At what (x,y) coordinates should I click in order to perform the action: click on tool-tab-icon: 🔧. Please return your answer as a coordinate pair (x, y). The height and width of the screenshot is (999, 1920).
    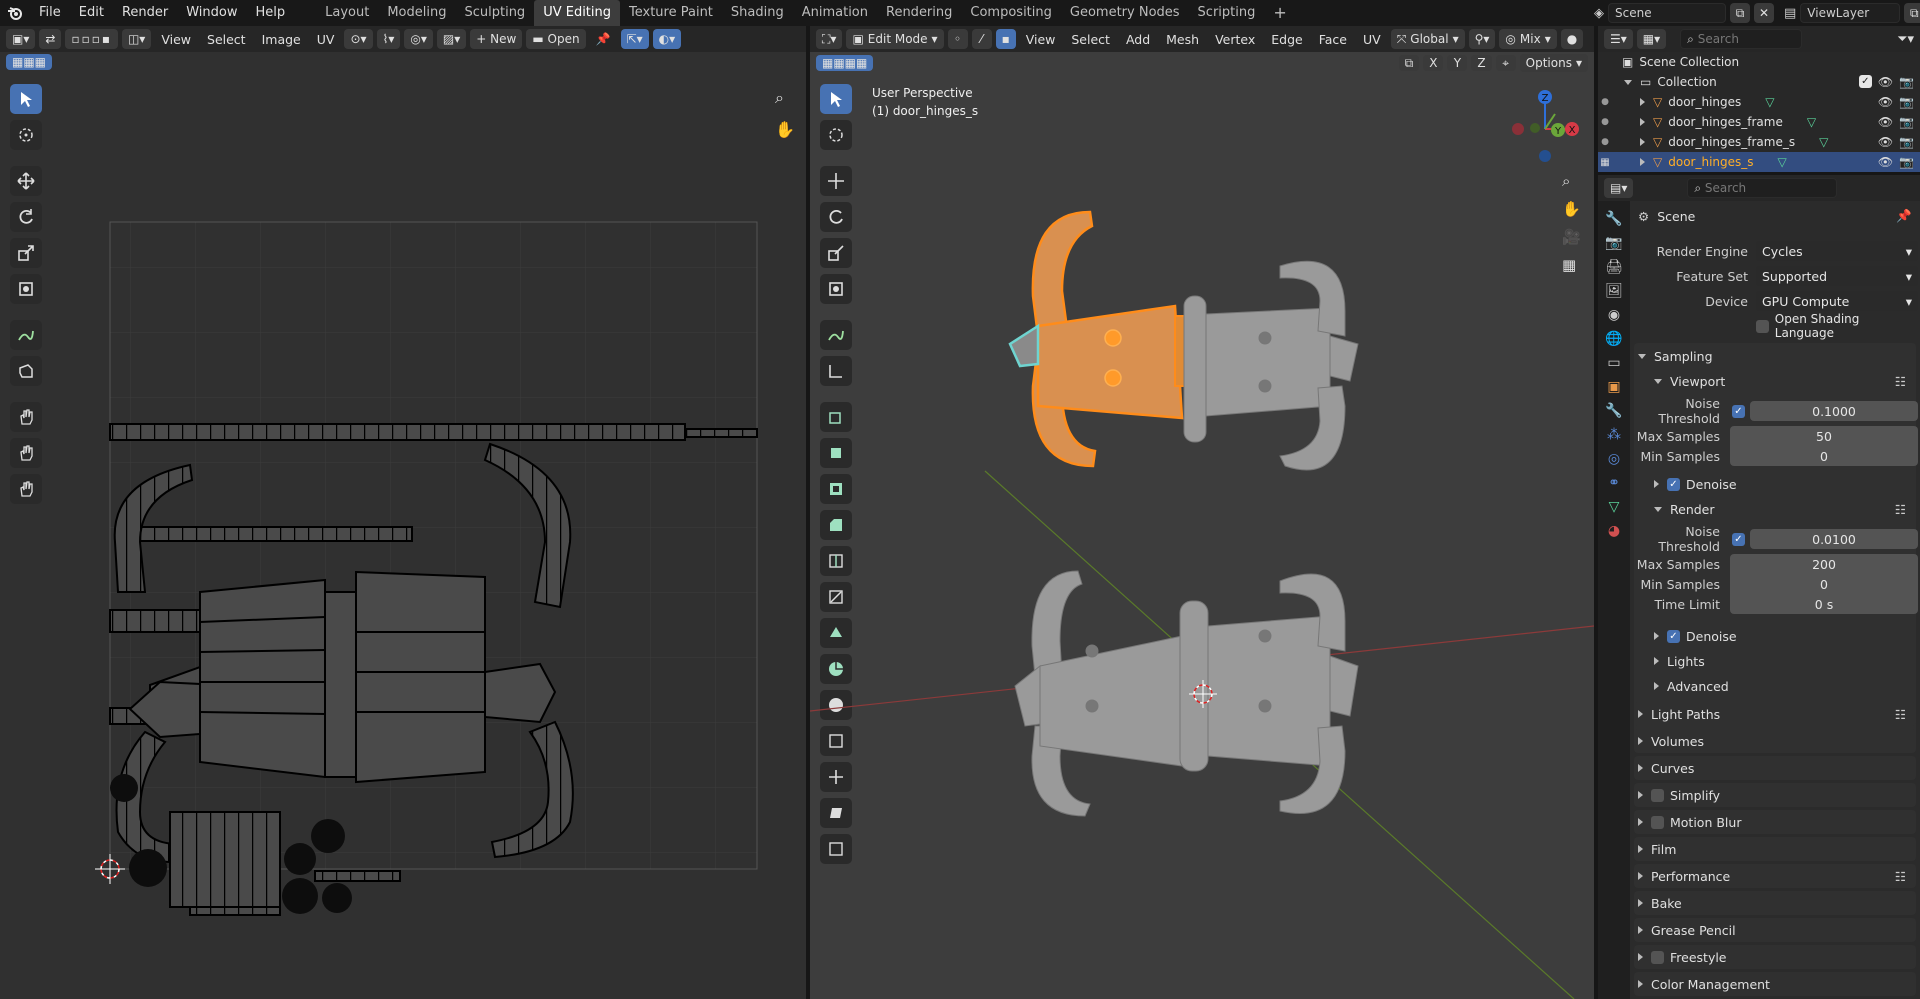
    Looking at the image, I should click on (1613, 219).